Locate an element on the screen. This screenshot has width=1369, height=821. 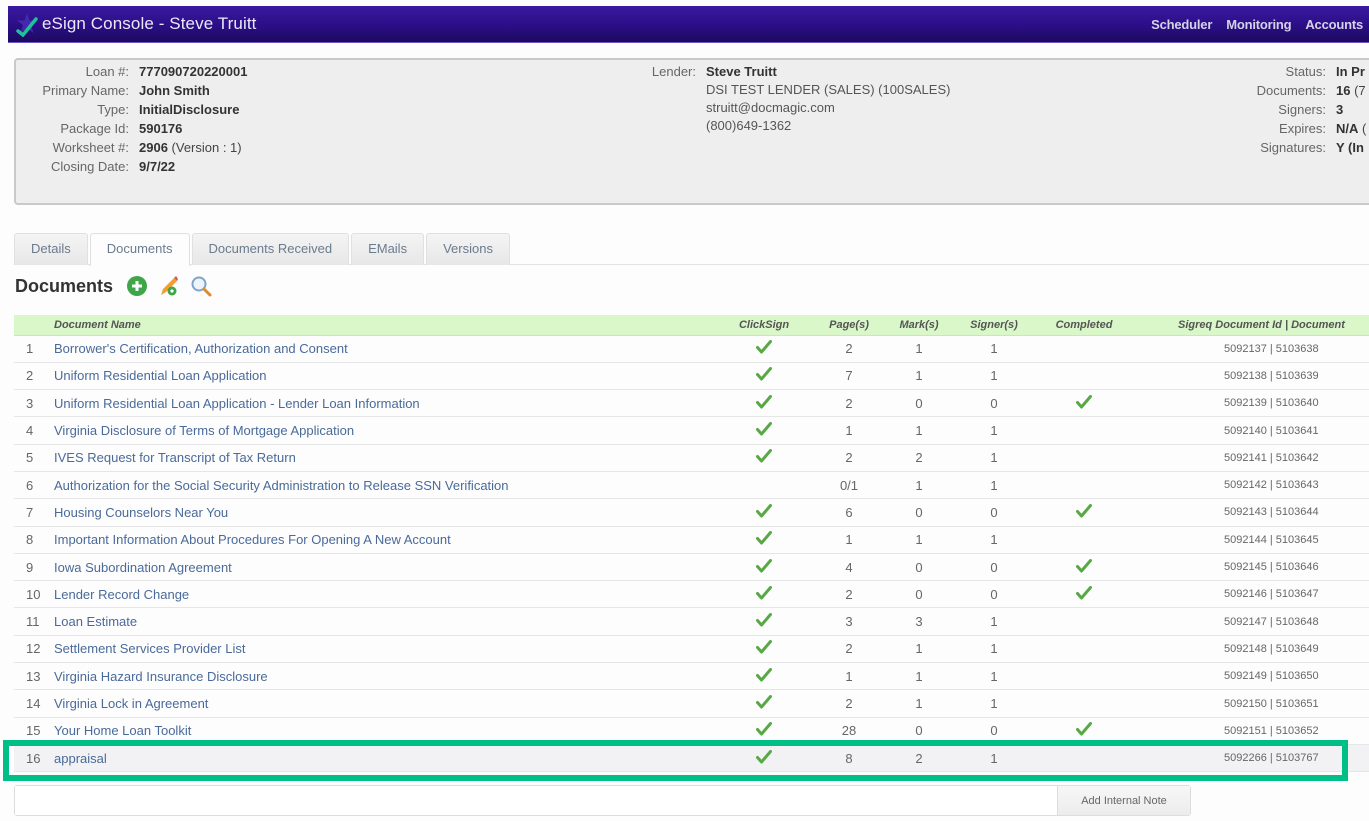
top-navigation: Scheduler Monitoring Accounts is located at coordinates (1257, 24).